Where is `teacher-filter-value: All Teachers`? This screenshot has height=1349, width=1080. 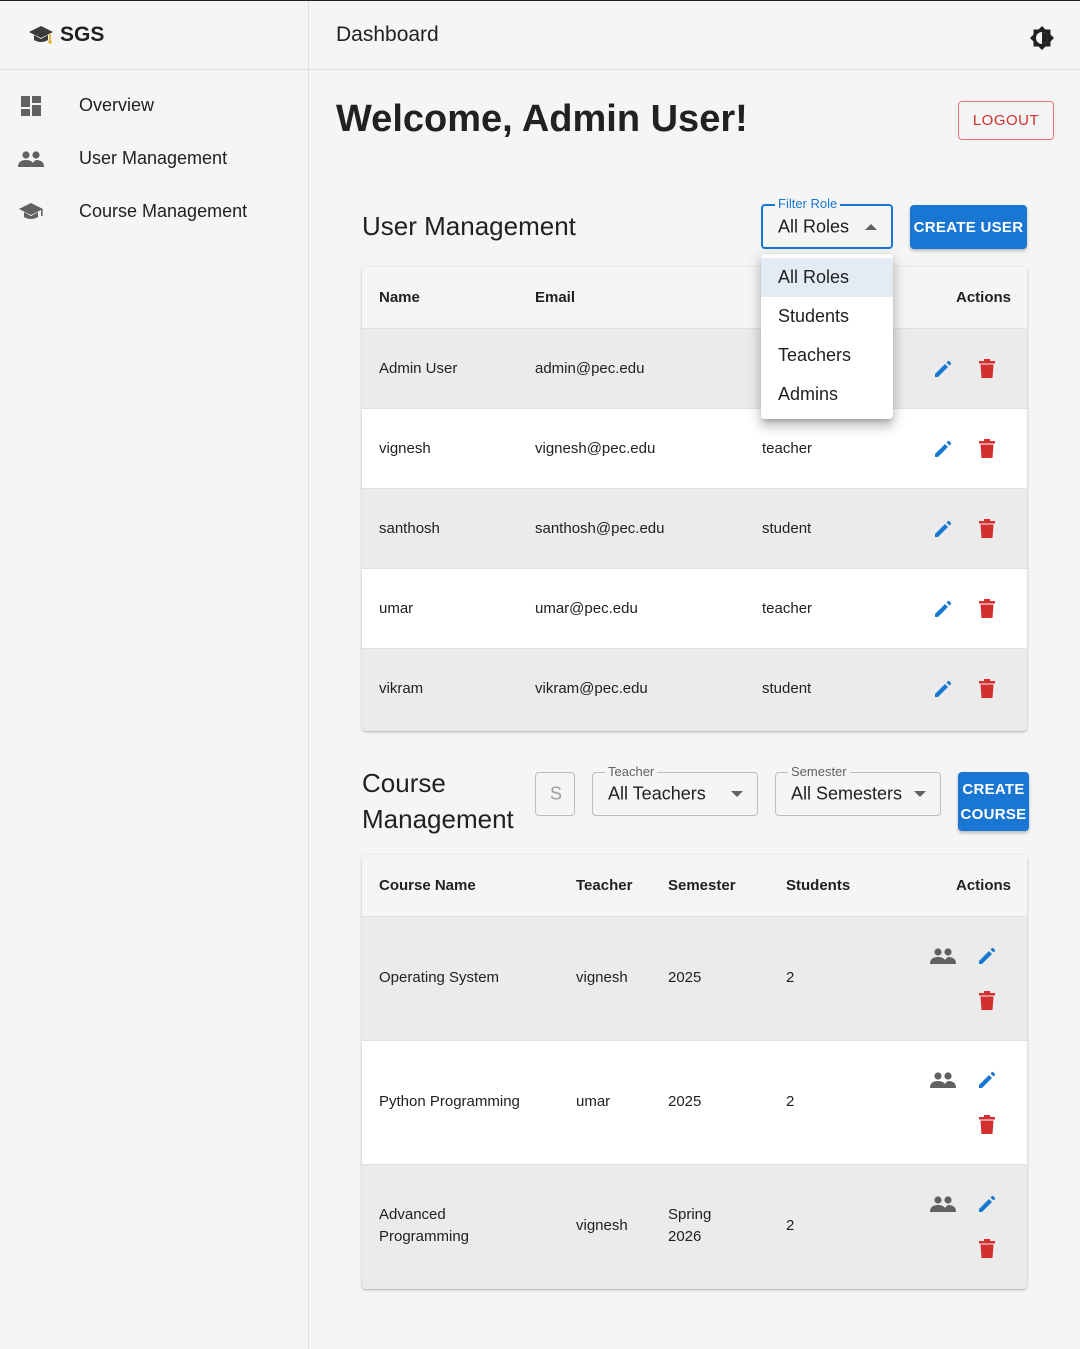
teacher-filter-value: All Teachers is located at coordinates (657, 793).